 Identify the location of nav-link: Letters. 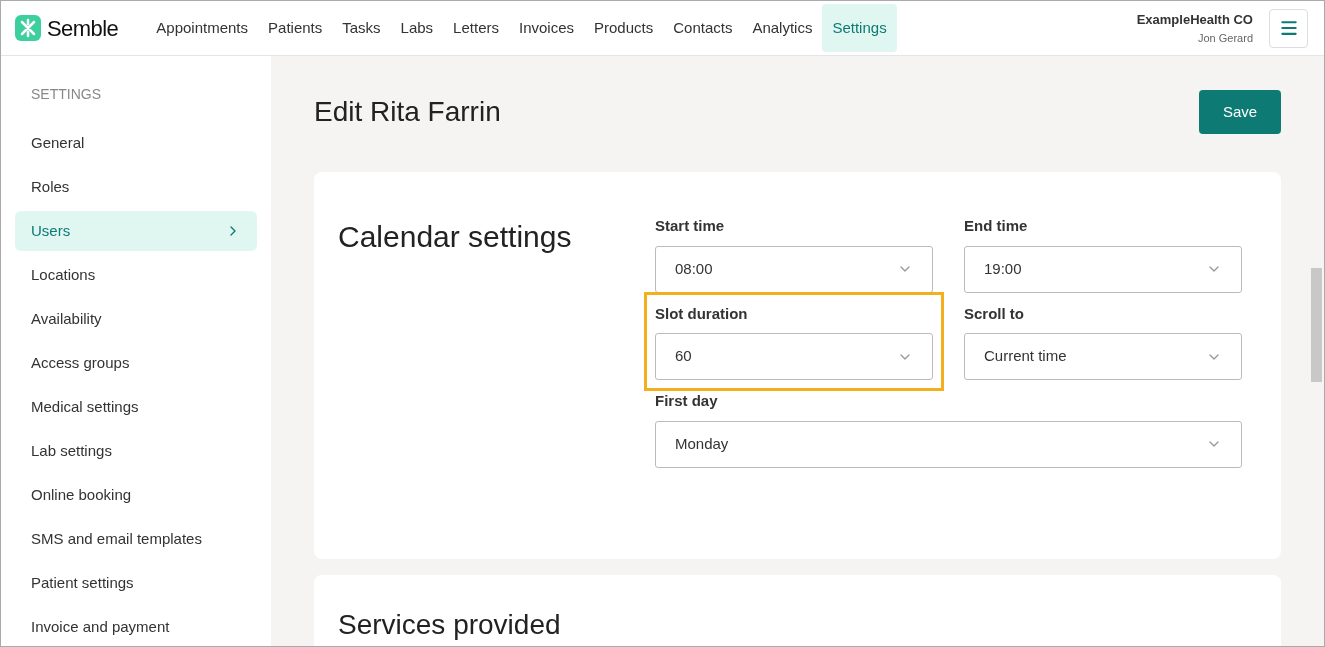
(476, 28).